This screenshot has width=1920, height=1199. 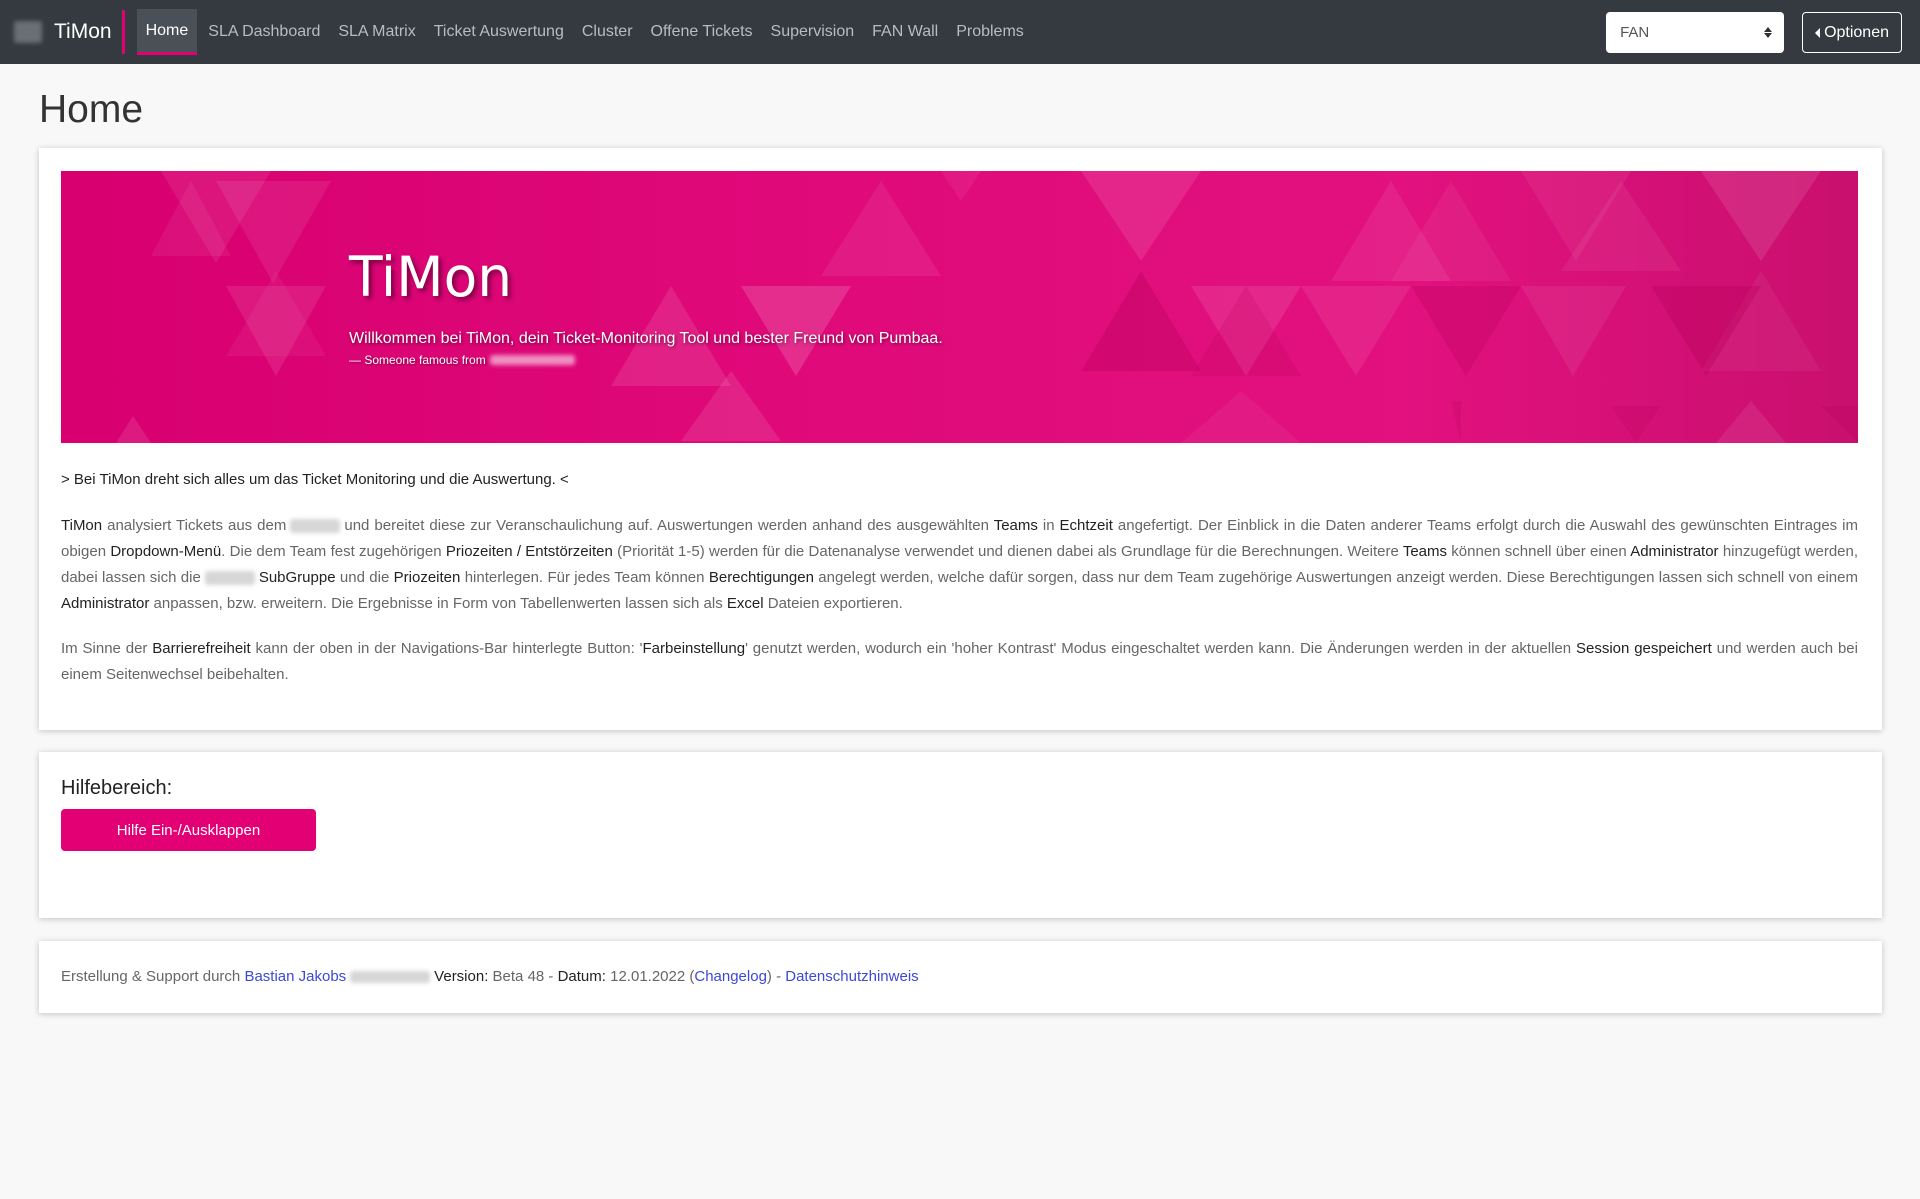 What do you see at coordinates (295, 976) in the screenshot?
I see `author-link: Bastian Jakobs` at bounding box center [295, 976].